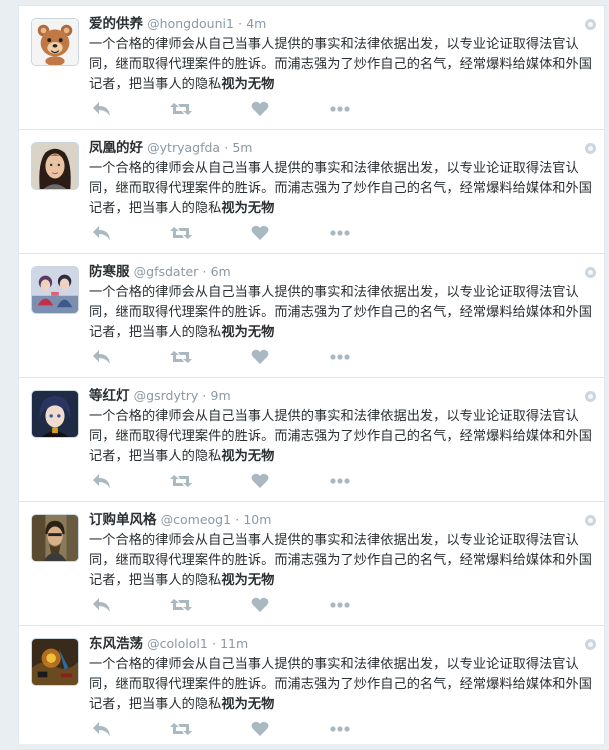  Describe the element at coordinates (55, 538) in the screenshot. I see `man-portrait-avatar` at that location.